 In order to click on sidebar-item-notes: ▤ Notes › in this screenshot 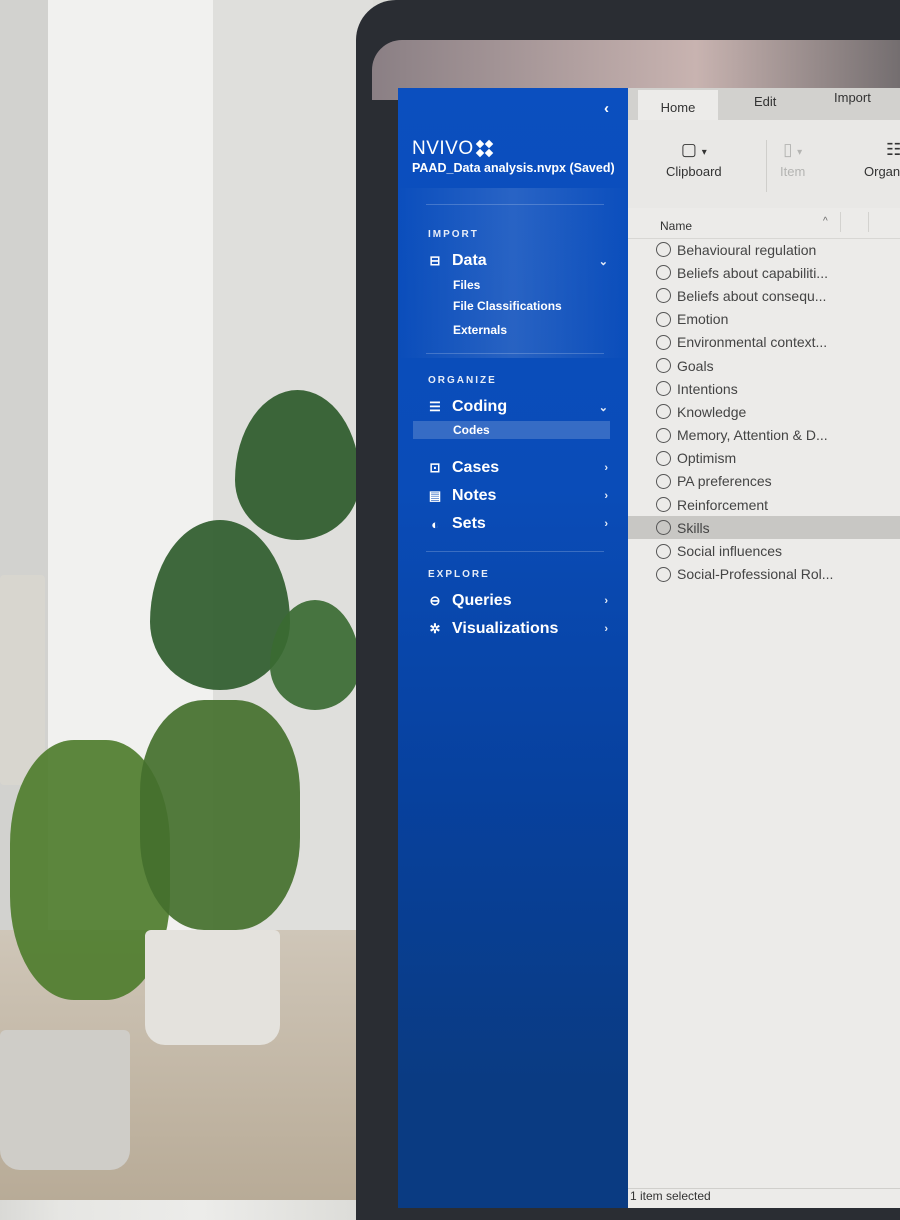, I will do `click(517, 496)`.